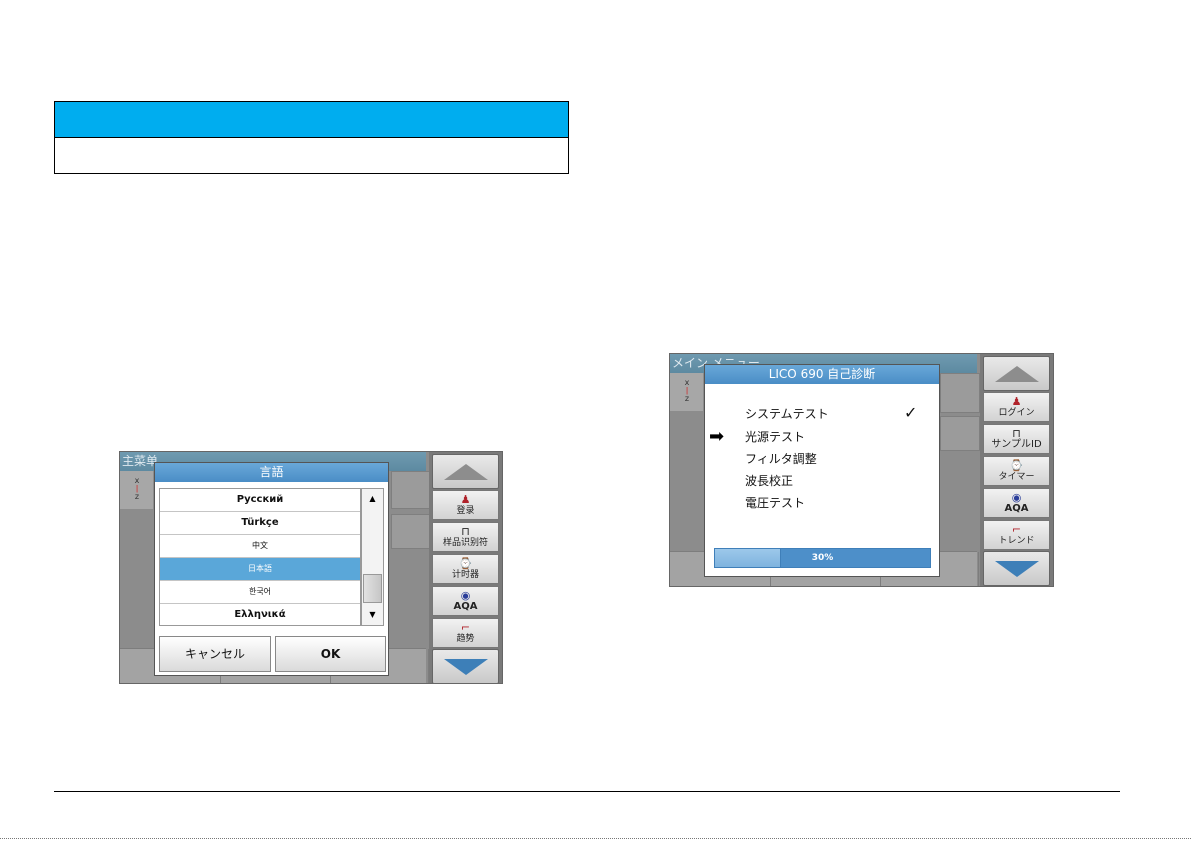 The image size is (1191, 841). I want to click on language-option: Türkçe, so click(260, 523).